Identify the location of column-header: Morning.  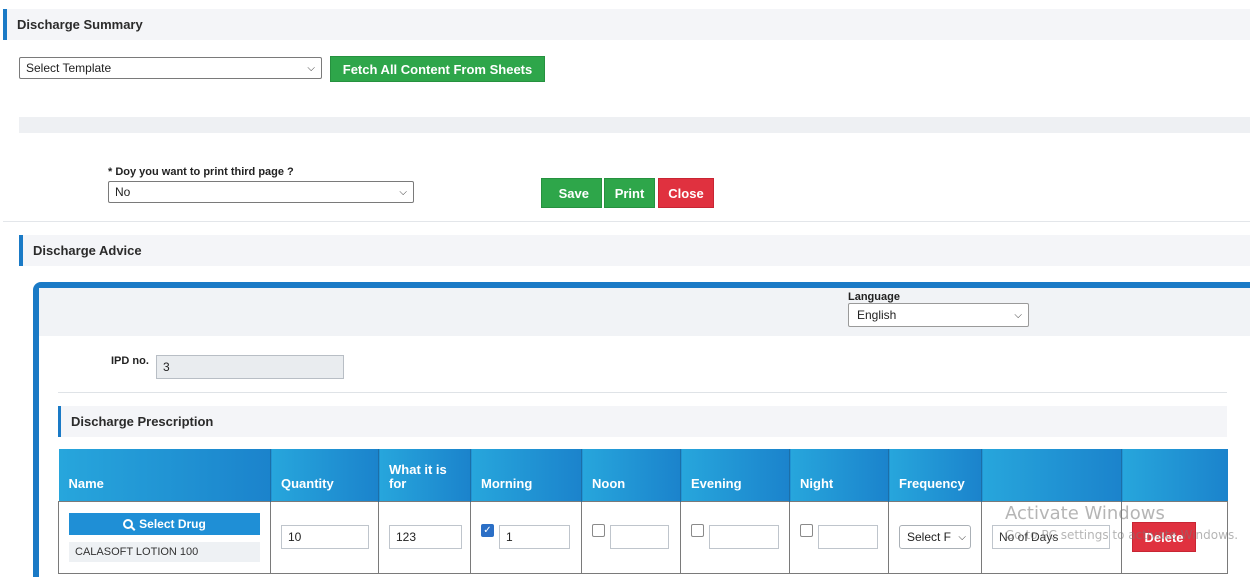
(526, 475).